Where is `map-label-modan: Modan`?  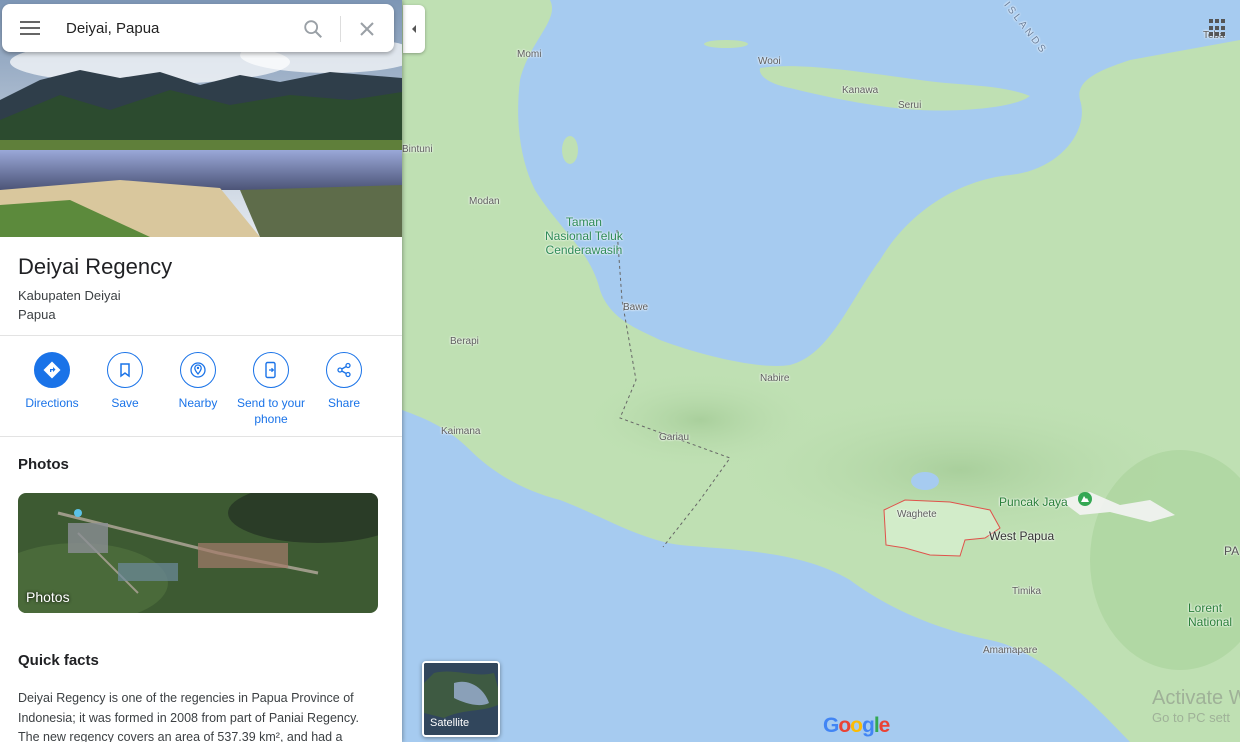 map-label-modan: Modan is located at coordinates (484, 201).